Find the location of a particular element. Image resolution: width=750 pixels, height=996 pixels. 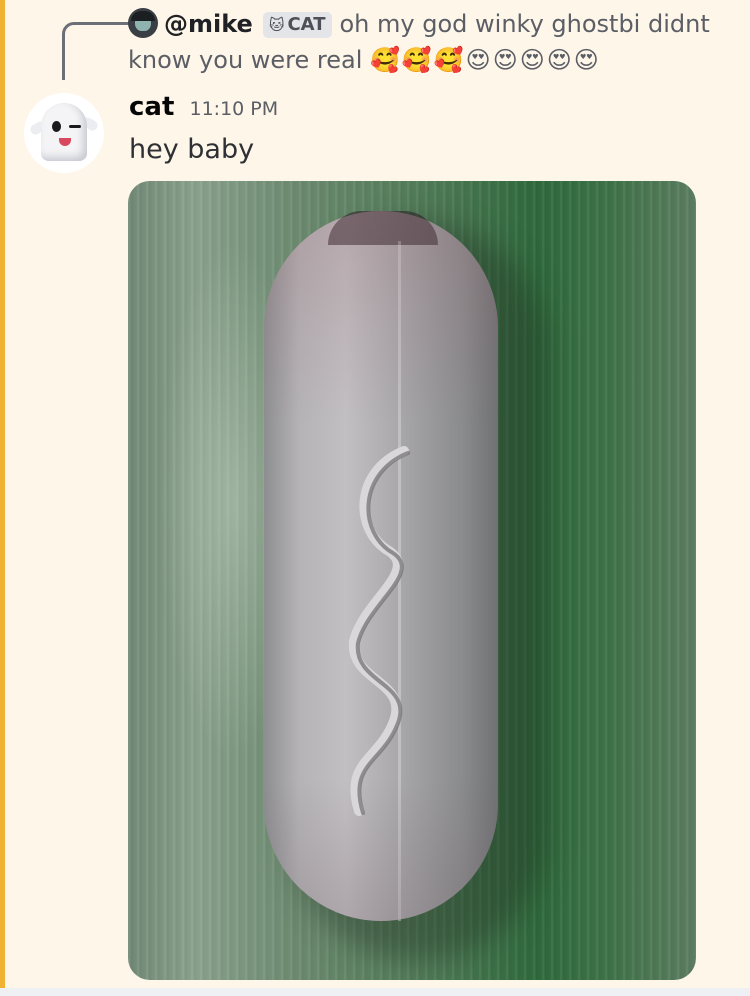

reply-avatar is located at coordinates (143, 23).